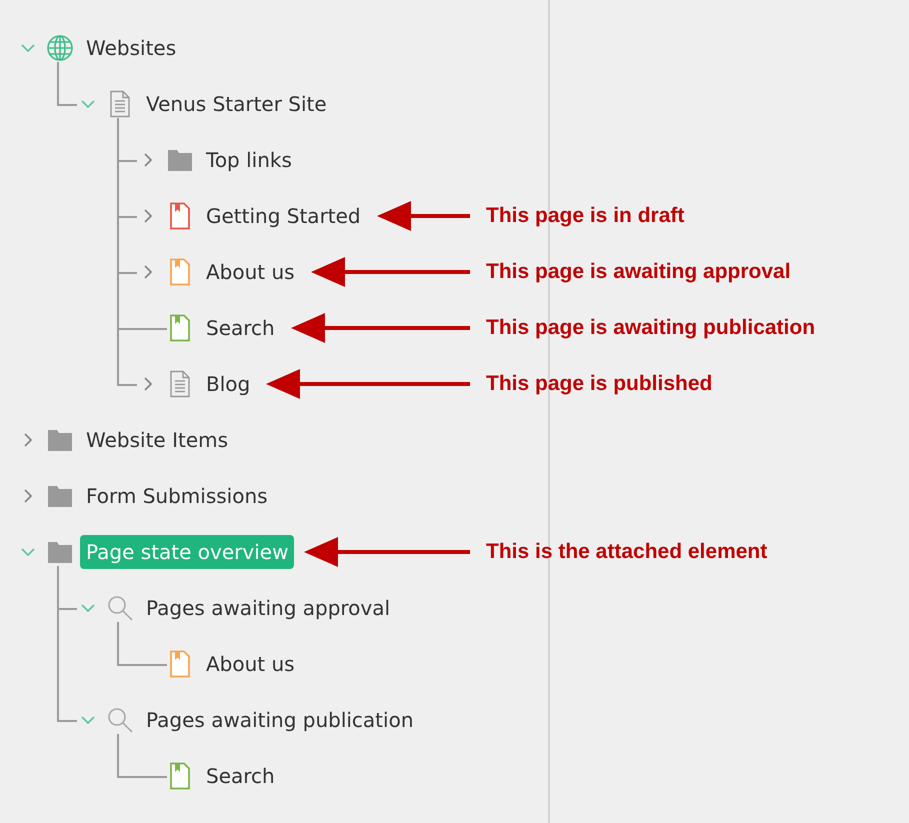  I want to click on annotation-text: This page is awaiting publication, so click(651, 328).